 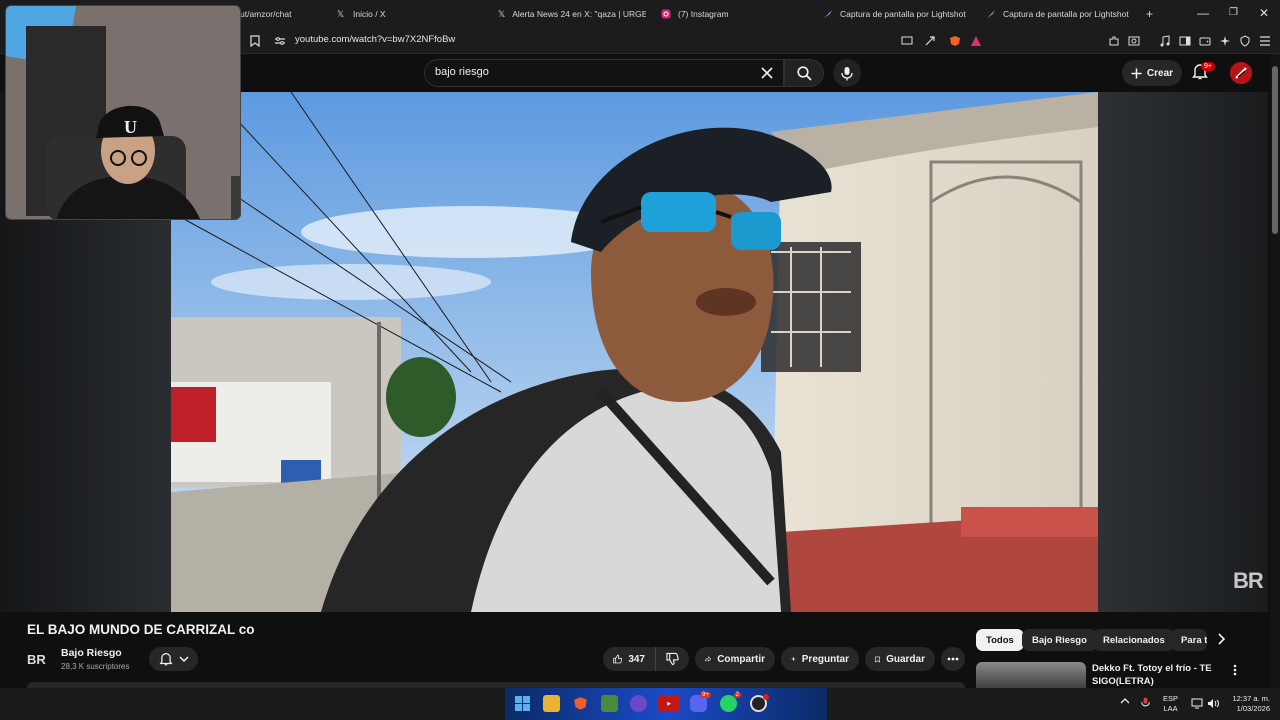 I want to click on ask-button: Preguntar, so click(x=820, y=659).